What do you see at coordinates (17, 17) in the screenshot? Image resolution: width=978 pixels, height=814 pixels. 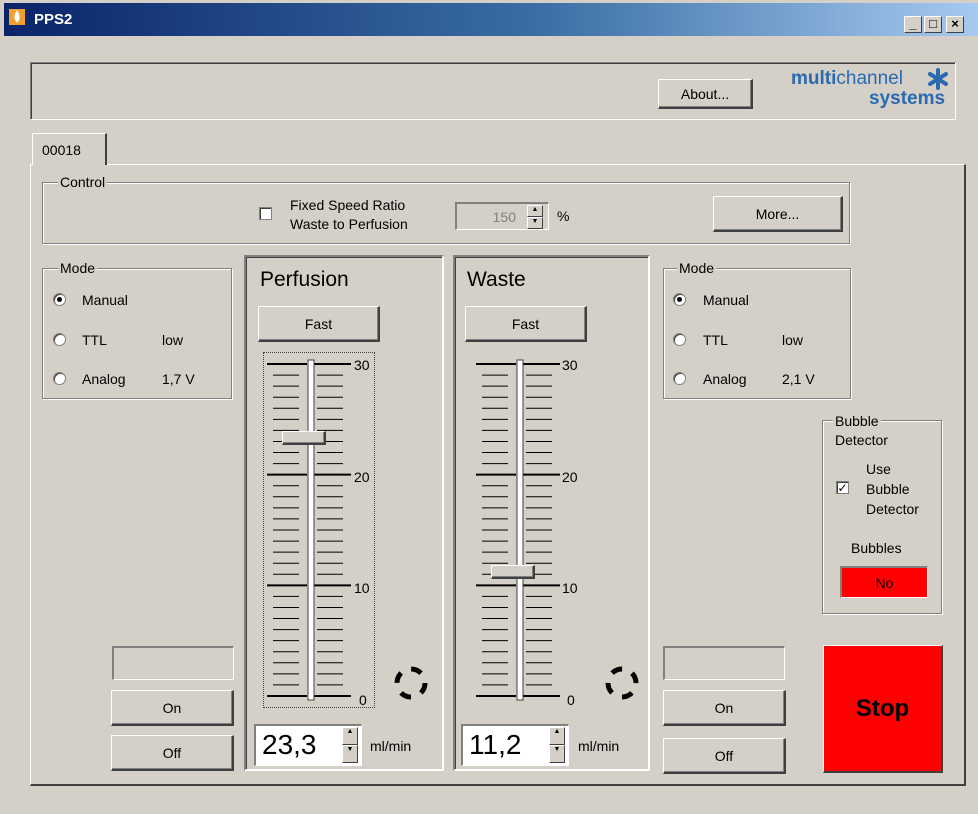 I see `app-icon` at bounding box center [17, 17].